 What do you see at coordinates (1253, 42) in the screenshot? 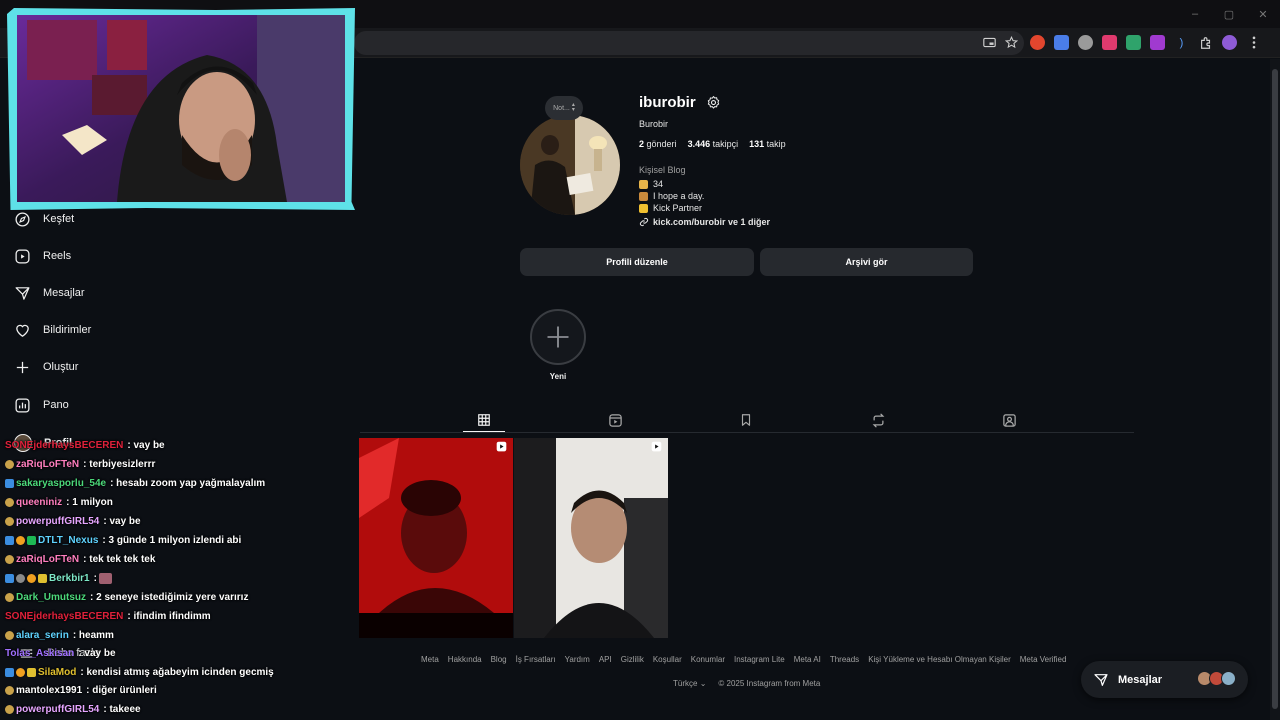
I see `menu-icon` at bounding box center [1253, 42].